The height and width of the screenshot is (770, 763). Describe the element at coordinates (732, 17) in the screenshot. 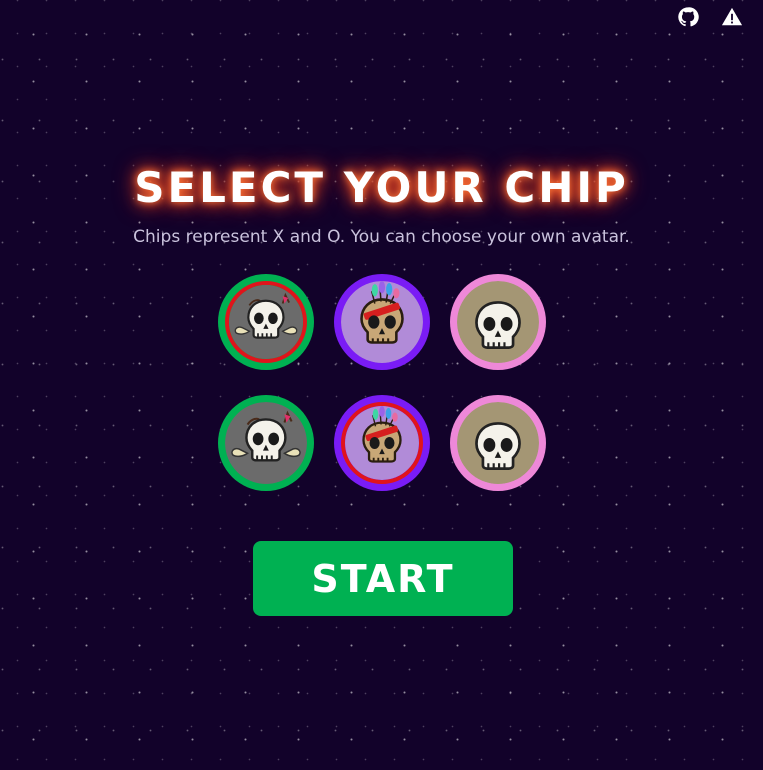

I see `warning-icon` at that location.